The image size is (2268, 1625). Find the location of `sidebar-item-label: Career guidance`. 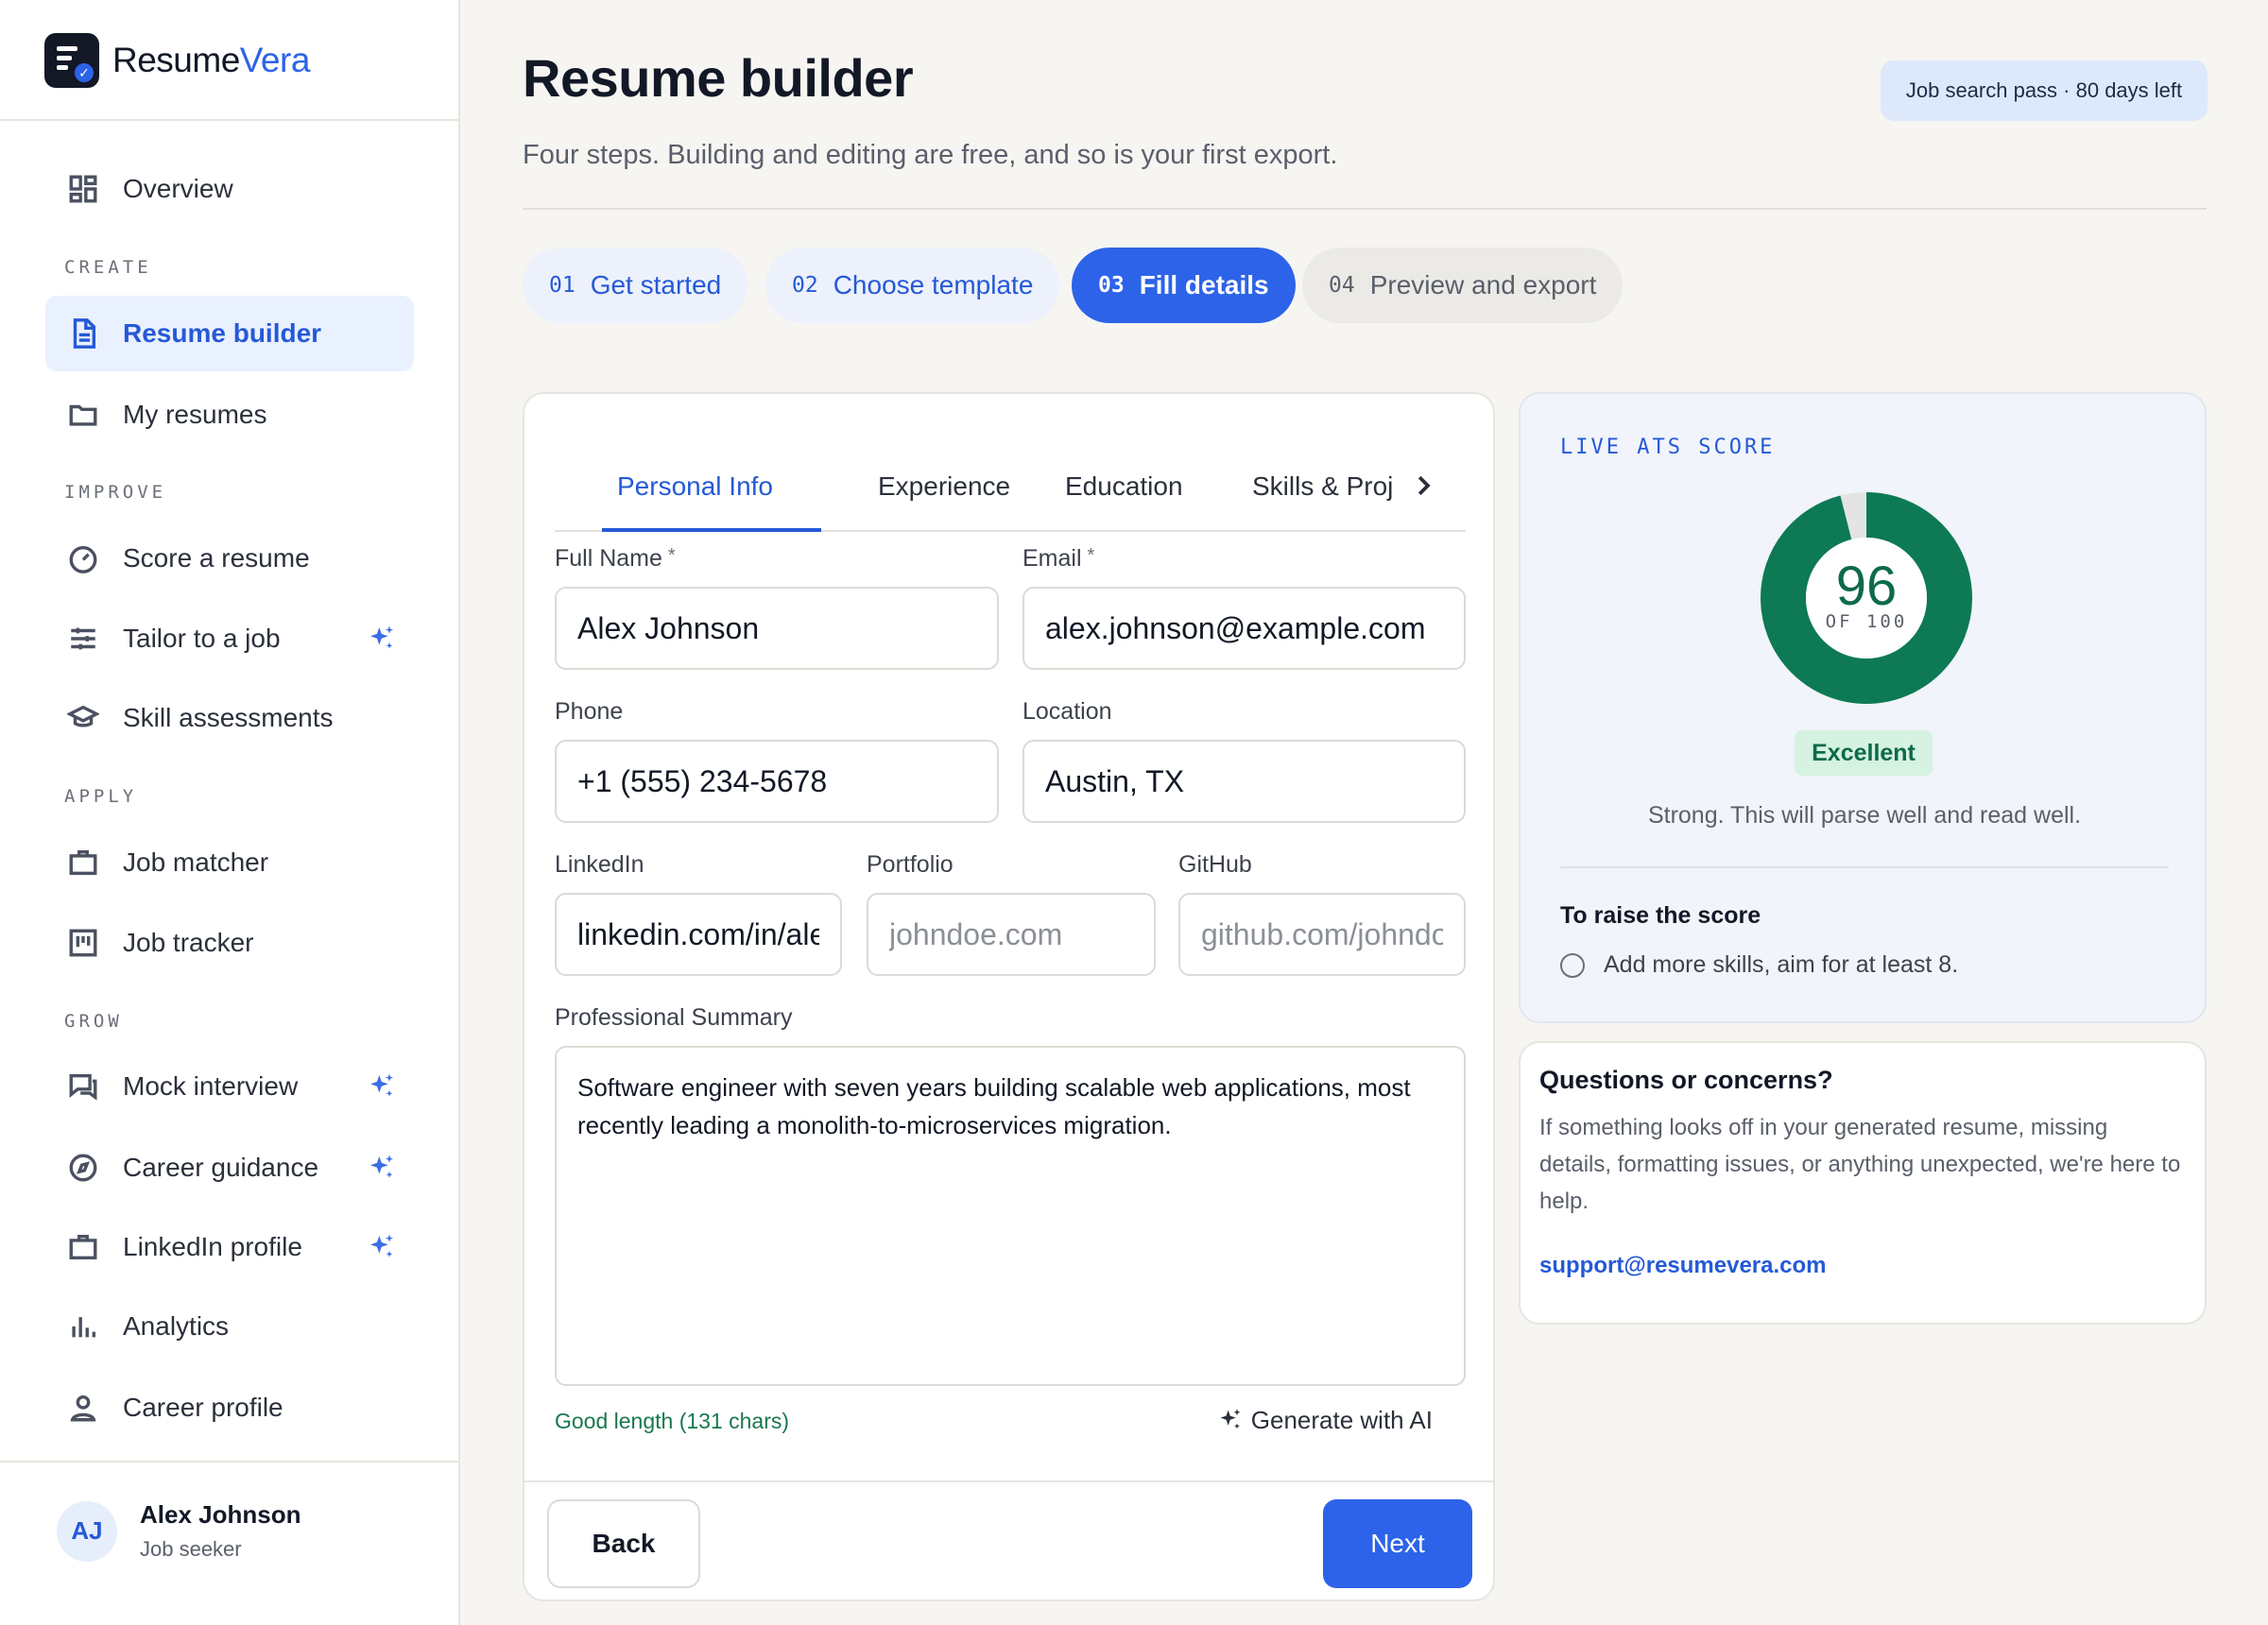

sidebar-item-label: Career guidance is located at coordinates (221, 1168).